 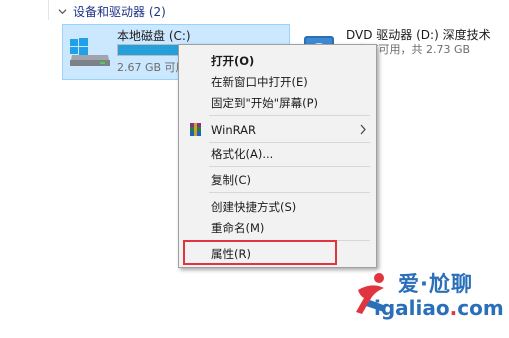 I want to click on properties-highlight-box, so click(x=260, y=252).